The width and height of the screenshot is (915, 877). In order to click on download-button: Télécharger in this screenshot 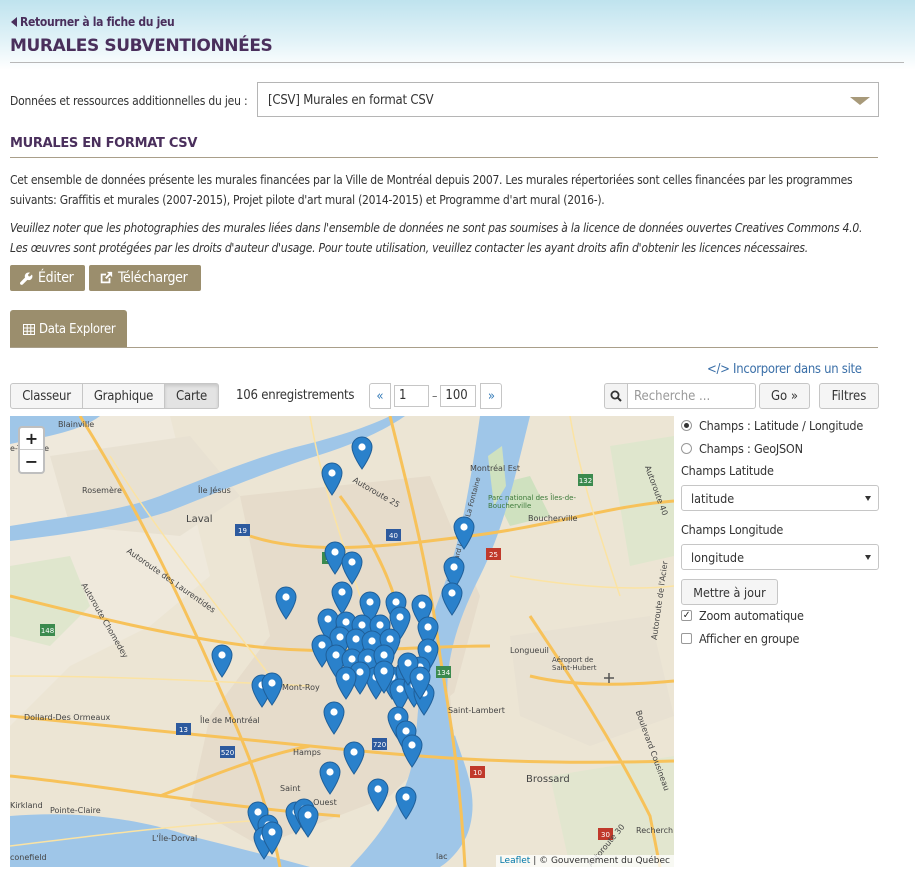, I will do `click(145, 278)`.